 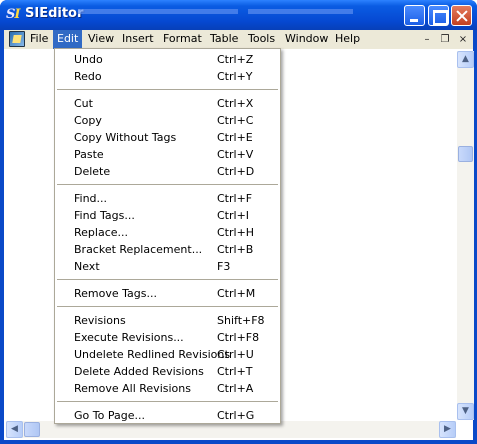 What do you see at coordinates (465, 154) in the screenshot?
I see `vertical-scroll-thumb` at bounding box center [465, 154].